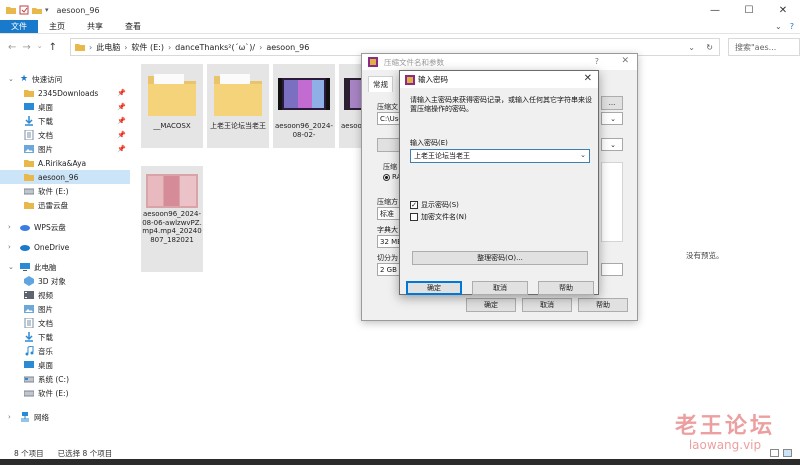  I want to click on breadcrumb-aesoon: aesoon_96, so click(287, 47).